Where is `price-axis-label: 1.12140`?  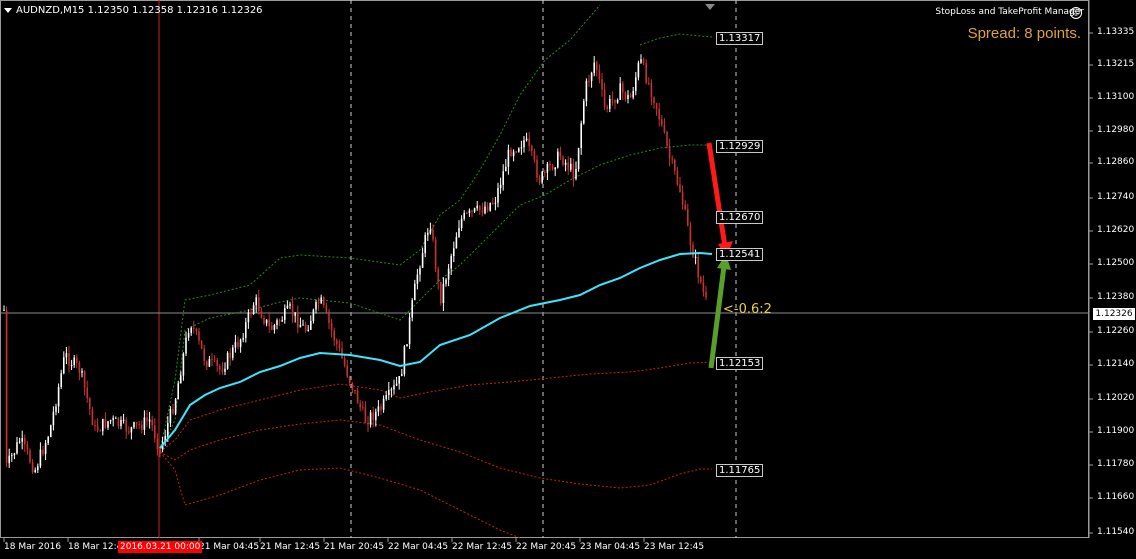
price-axis-label: 1.12140 is located at coordinates (1116, 364).